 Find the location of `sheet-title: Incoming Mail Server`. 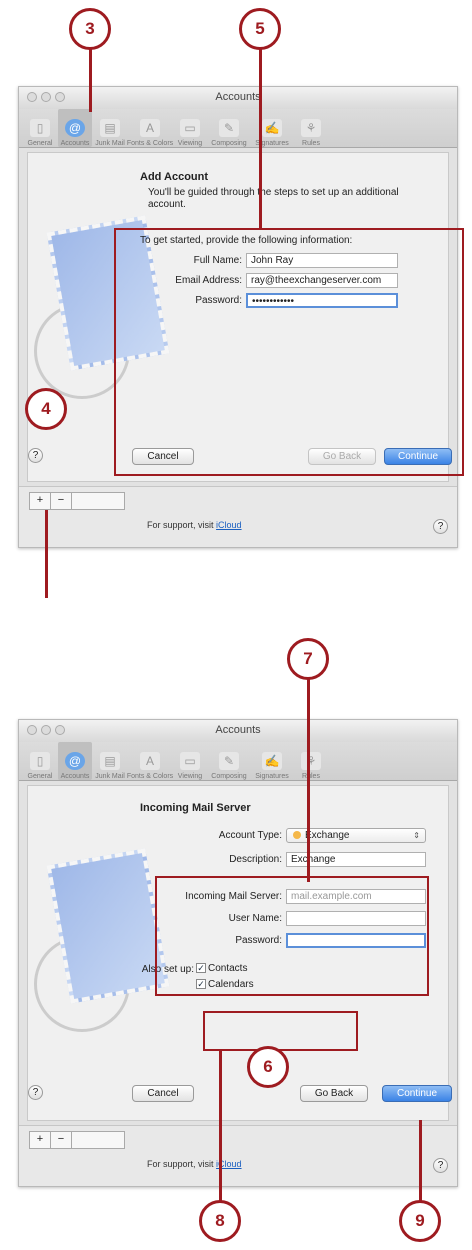

sheet-title: Incoming Mail Server is located at coordinates (195, 808).